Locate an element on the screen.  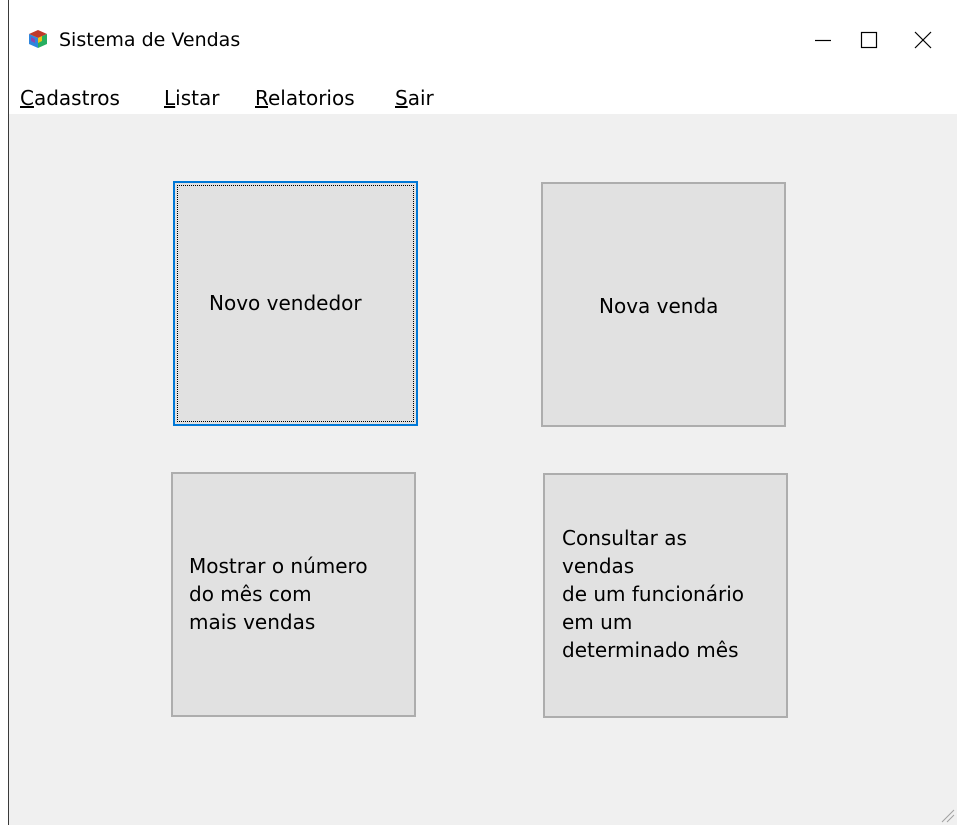
maximize-icon is located at coordinates (869, 40).